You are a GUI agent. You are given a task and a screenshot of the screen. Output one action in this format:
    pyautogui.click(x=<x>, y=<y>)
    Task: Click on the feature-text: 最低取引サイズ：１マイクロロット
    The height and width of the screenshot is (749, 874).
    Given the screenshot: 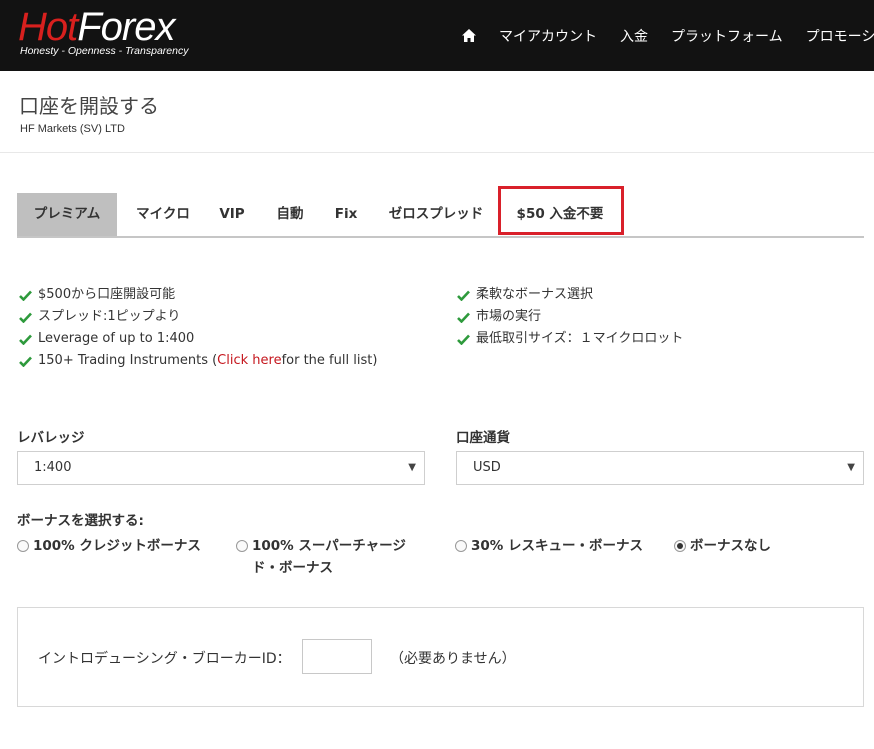 What is the action you would take?
    pyautogui.click(x=580, y=338)
    